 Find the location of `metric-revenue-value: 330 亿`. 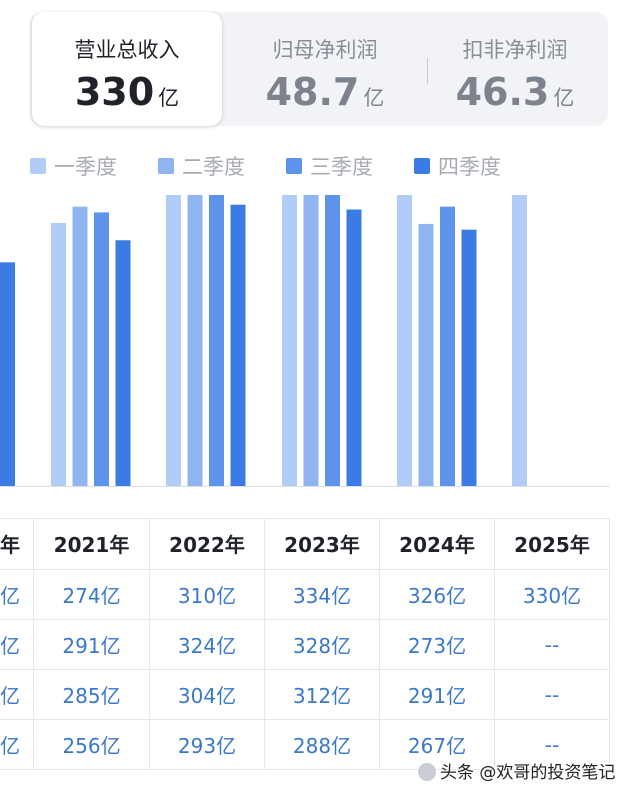

metric-revenue-value: 330 亿 is located at coordinates (127, 92).